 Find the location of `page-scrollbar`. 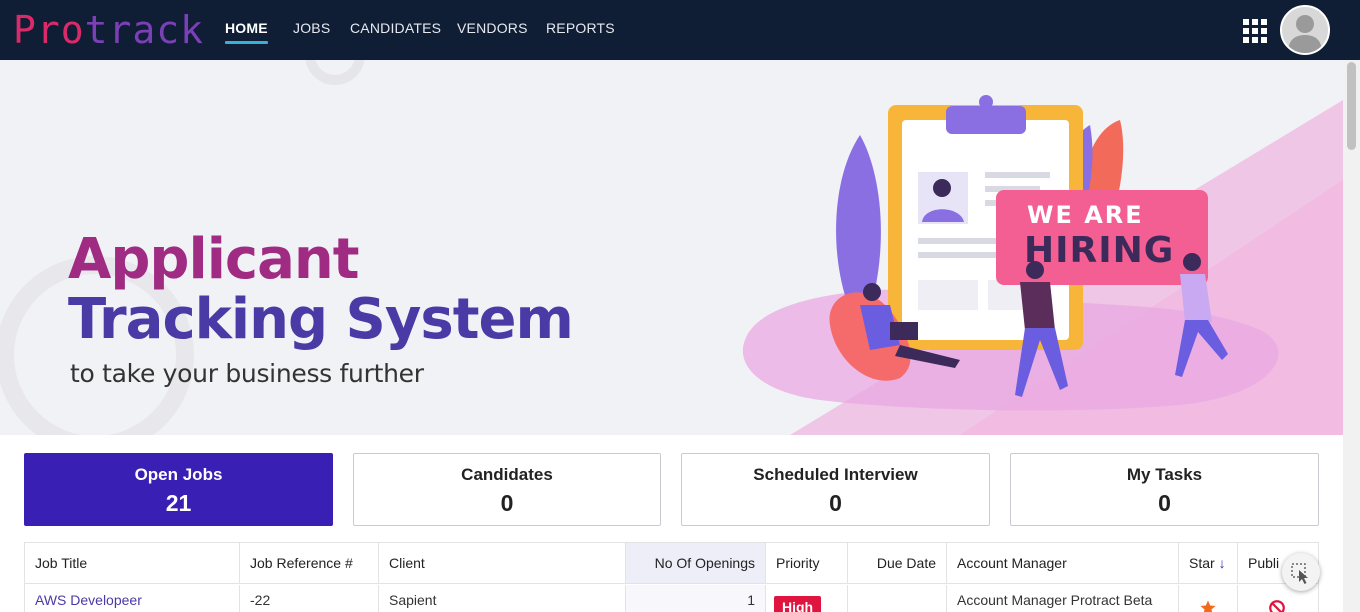

page-scrollbar is located at coordinates (1351, 336).